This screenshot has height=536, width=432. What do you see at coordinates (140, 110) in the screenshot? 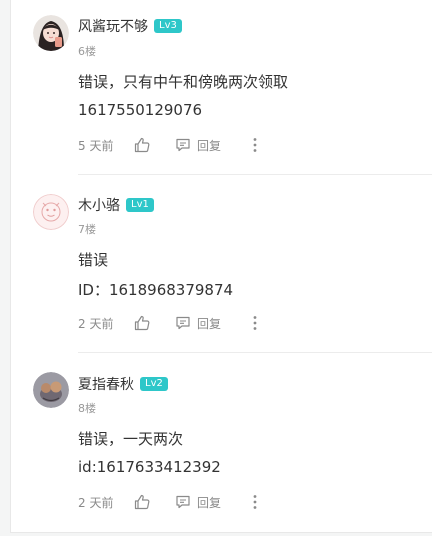
I see `comment-text-line: 1617550129076` at bounding box center [140, 110].